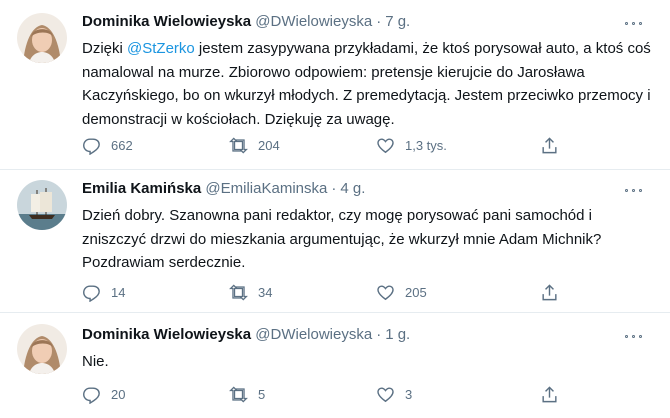 This screenshot has height=418, width=670. What do you see at coordinates (118, 394) in the screenshot?
I see `reply-count: 20` at bounding box center [118, 394].